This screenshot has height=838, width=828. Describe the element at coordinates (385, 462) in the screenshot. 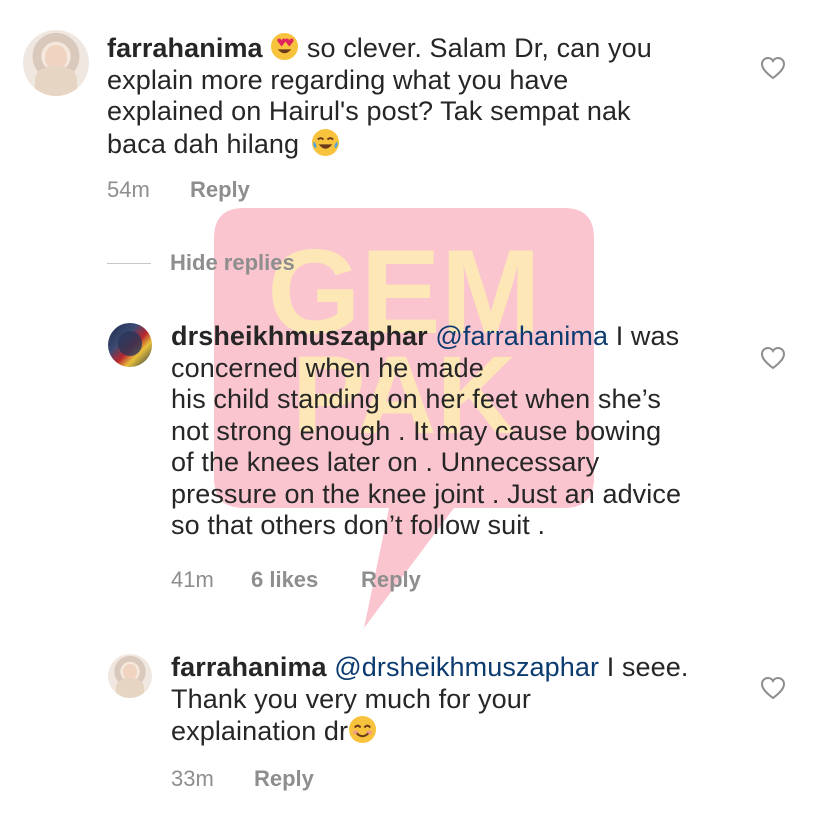

I see `reply-text-line: of the knees later on . Unnecessary` at that location.